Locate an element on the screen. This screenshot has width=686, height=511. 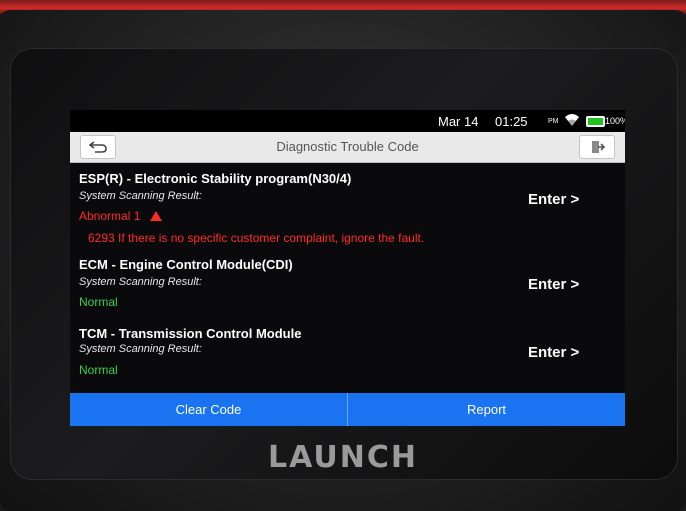
title-bar: Diagnostic Trouble Code is located at coordinates (347, 147).